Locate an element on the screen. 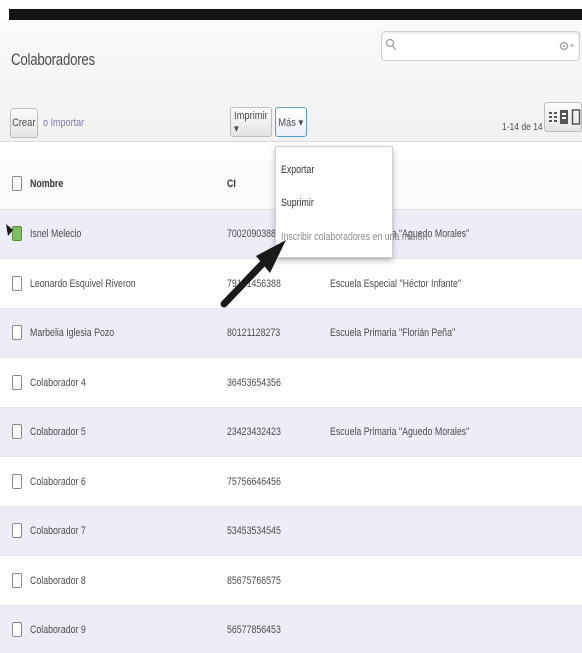 The image size is (582, 653). cell-nombre: Leonardo Esquivel Riveron is located at coordinates (83, 283).